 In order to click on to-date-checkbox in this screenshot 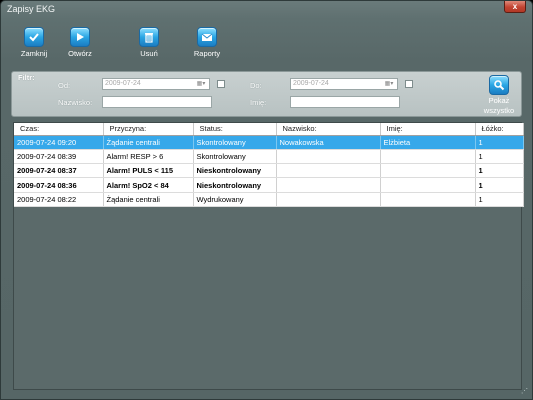, I will do `click(409, 84)`.